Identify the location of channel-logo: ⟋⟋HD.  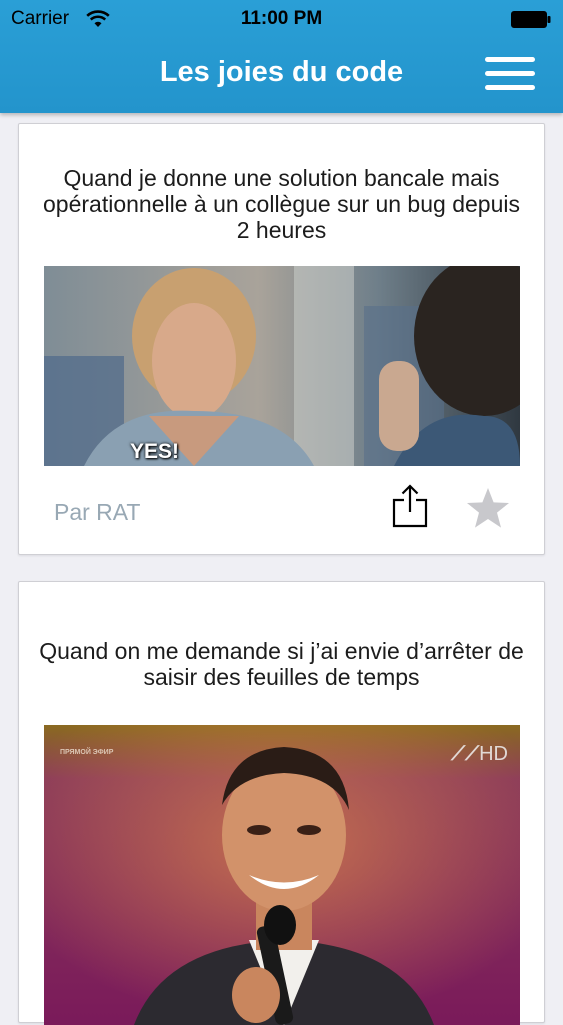
(479, 754).